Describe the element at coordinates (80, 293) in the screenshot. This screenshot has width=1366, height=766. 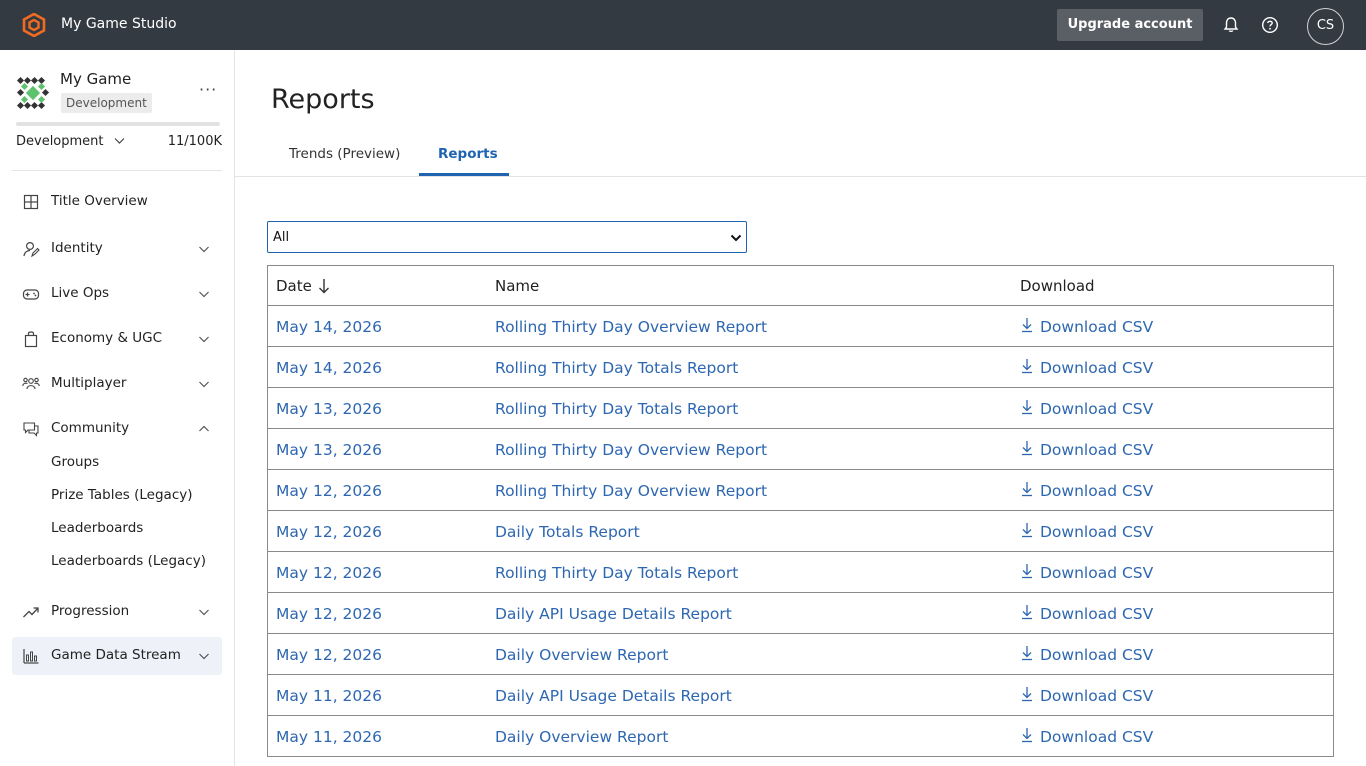
I see `sidebar-item-label: Live Ops` at that location.